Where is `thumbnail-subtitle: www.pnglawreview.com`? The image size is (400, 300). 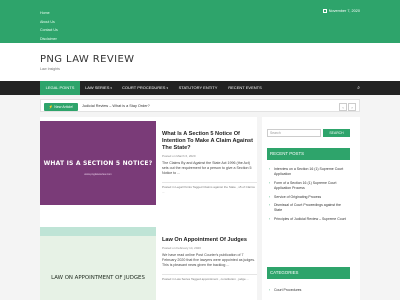 thumbnail-subtitle: www.pnglawreview.com is located at coordinates (98, 174).